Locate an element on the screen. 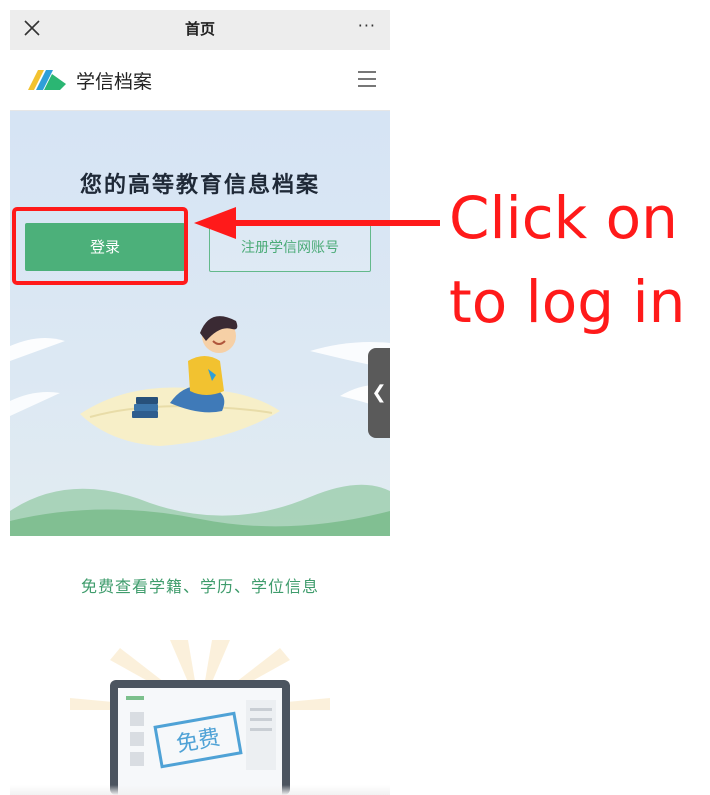 The height and width of the screenshot is (795, 710). top-cropped-caption is located at coordinates (355, 5).